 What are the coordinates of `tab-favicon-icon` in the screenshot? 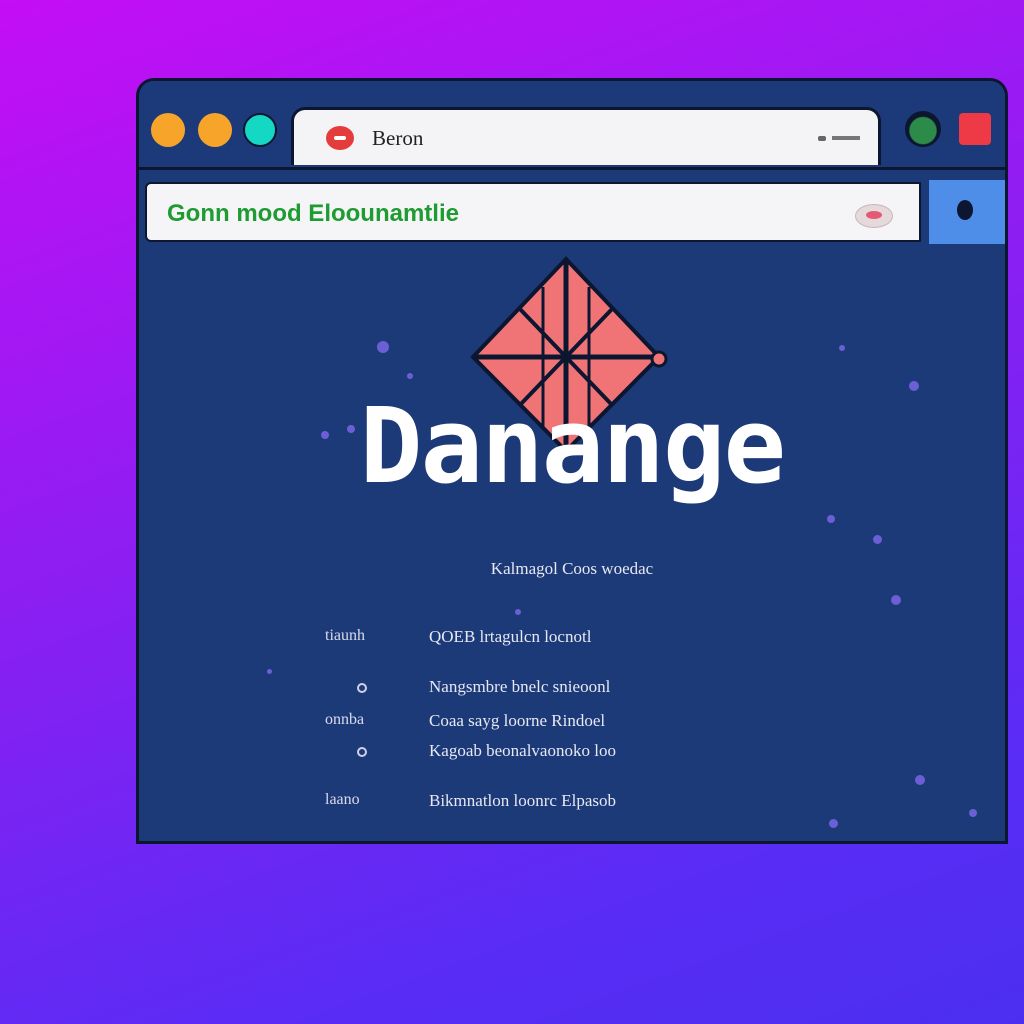 It's located at (340, 138).